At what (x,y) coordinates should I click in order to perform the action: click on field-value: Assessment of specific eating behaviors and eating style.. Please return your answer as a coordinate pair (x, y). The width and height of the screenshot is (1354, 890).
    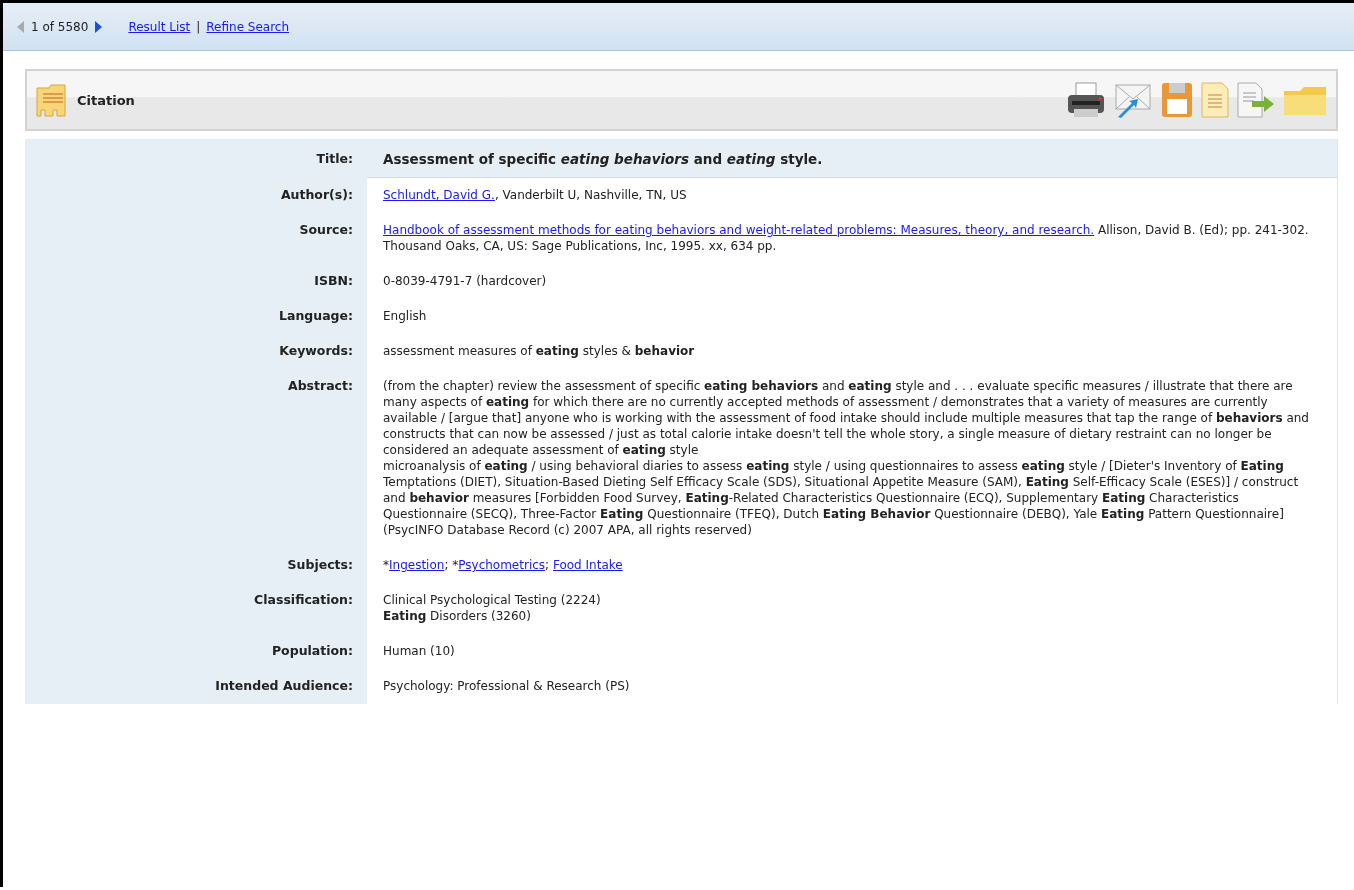
    Looking at the image, I should click on (603, 159).